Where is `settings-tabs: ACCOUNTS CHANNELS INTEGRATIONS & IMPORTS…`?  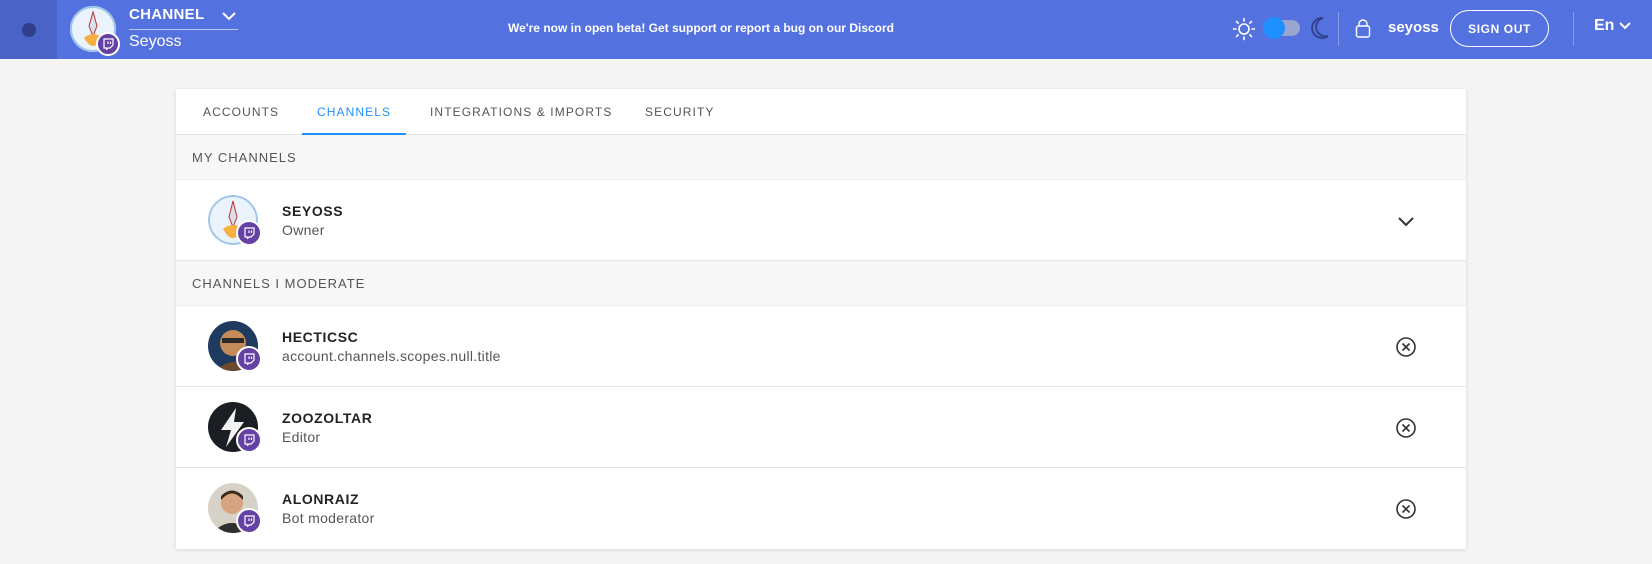 settings-tabs: ACCOUNTS CHANNELS INTEGRATIONS & IMPORTS… is located at coordinates (821, 112).